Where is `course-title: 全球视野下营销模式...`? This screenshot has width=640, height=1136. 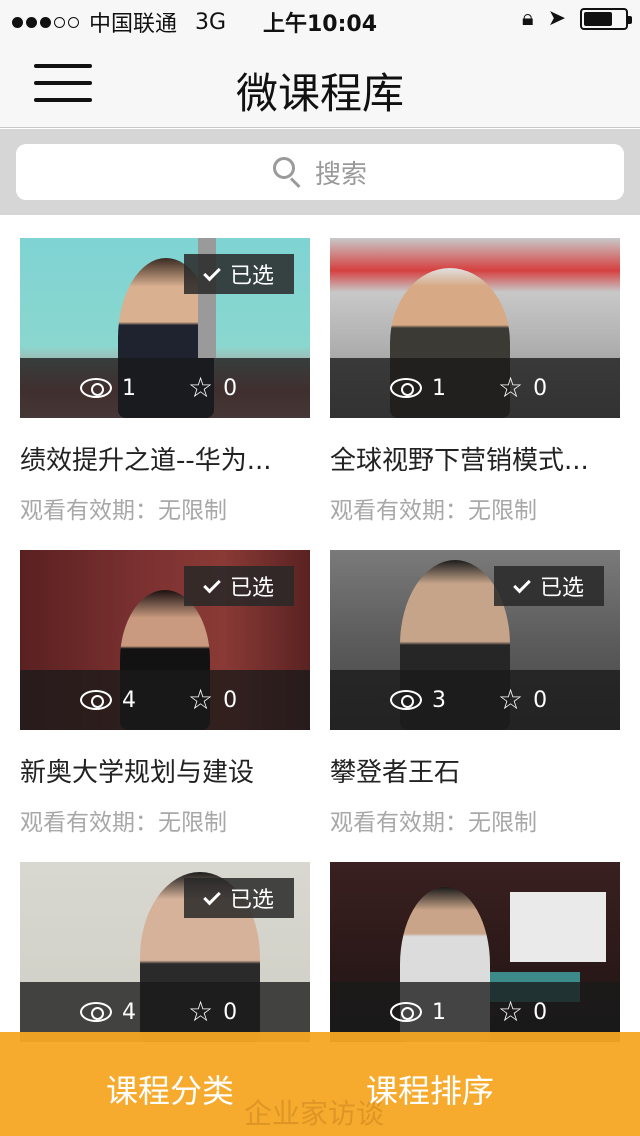
course-title: 全球视野下营销模式... is located at coordinates (475, 458).